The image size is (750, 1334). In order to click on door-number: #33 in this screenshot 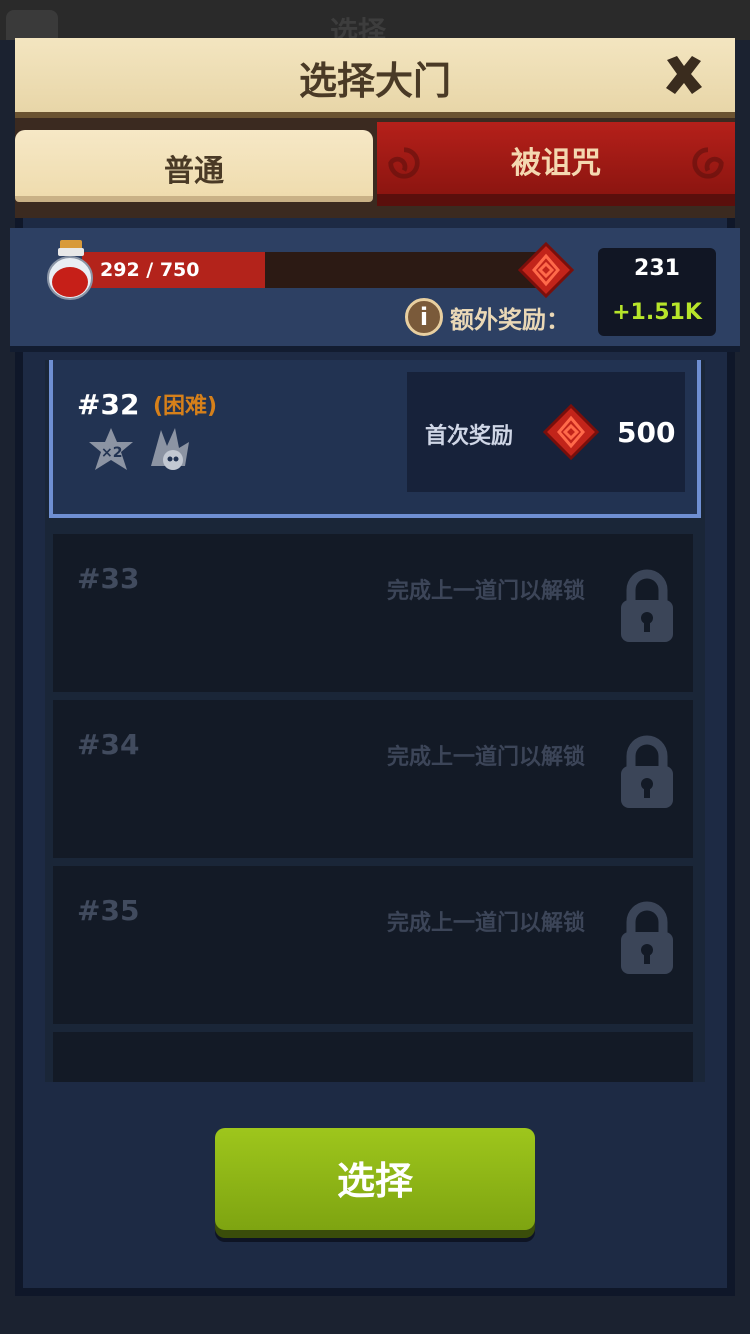, I will do `click(108, 578)`.